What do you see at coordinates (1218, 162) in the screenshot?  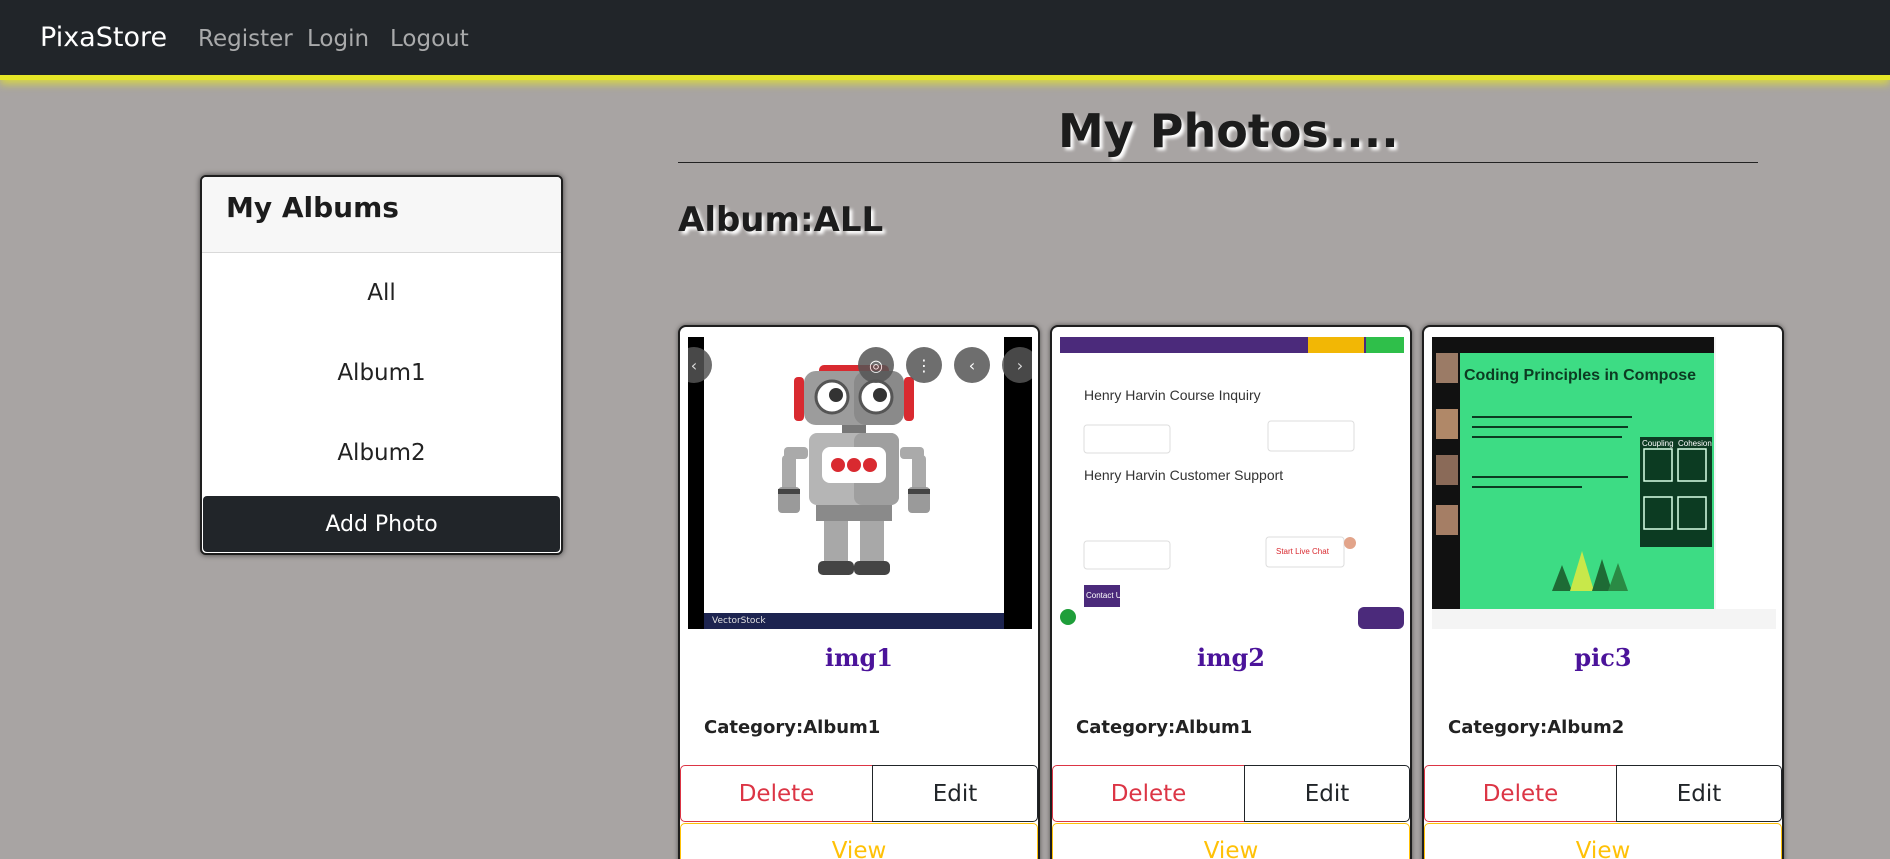 I see `title-divider` at bounding box center [1218, 162].